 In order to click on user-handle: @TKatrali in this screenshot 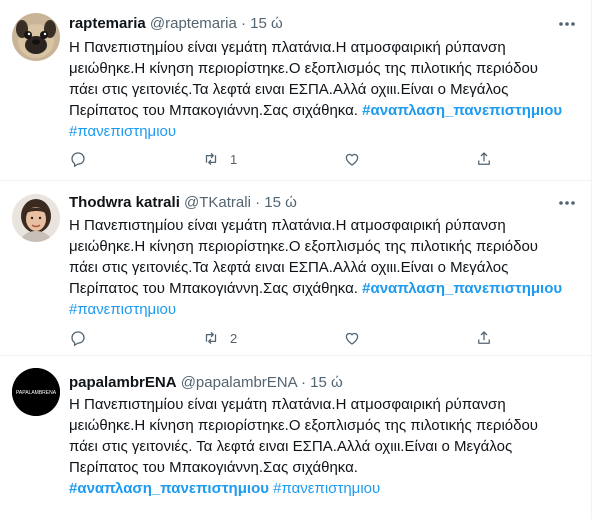, I will do `click(217, 202)`.